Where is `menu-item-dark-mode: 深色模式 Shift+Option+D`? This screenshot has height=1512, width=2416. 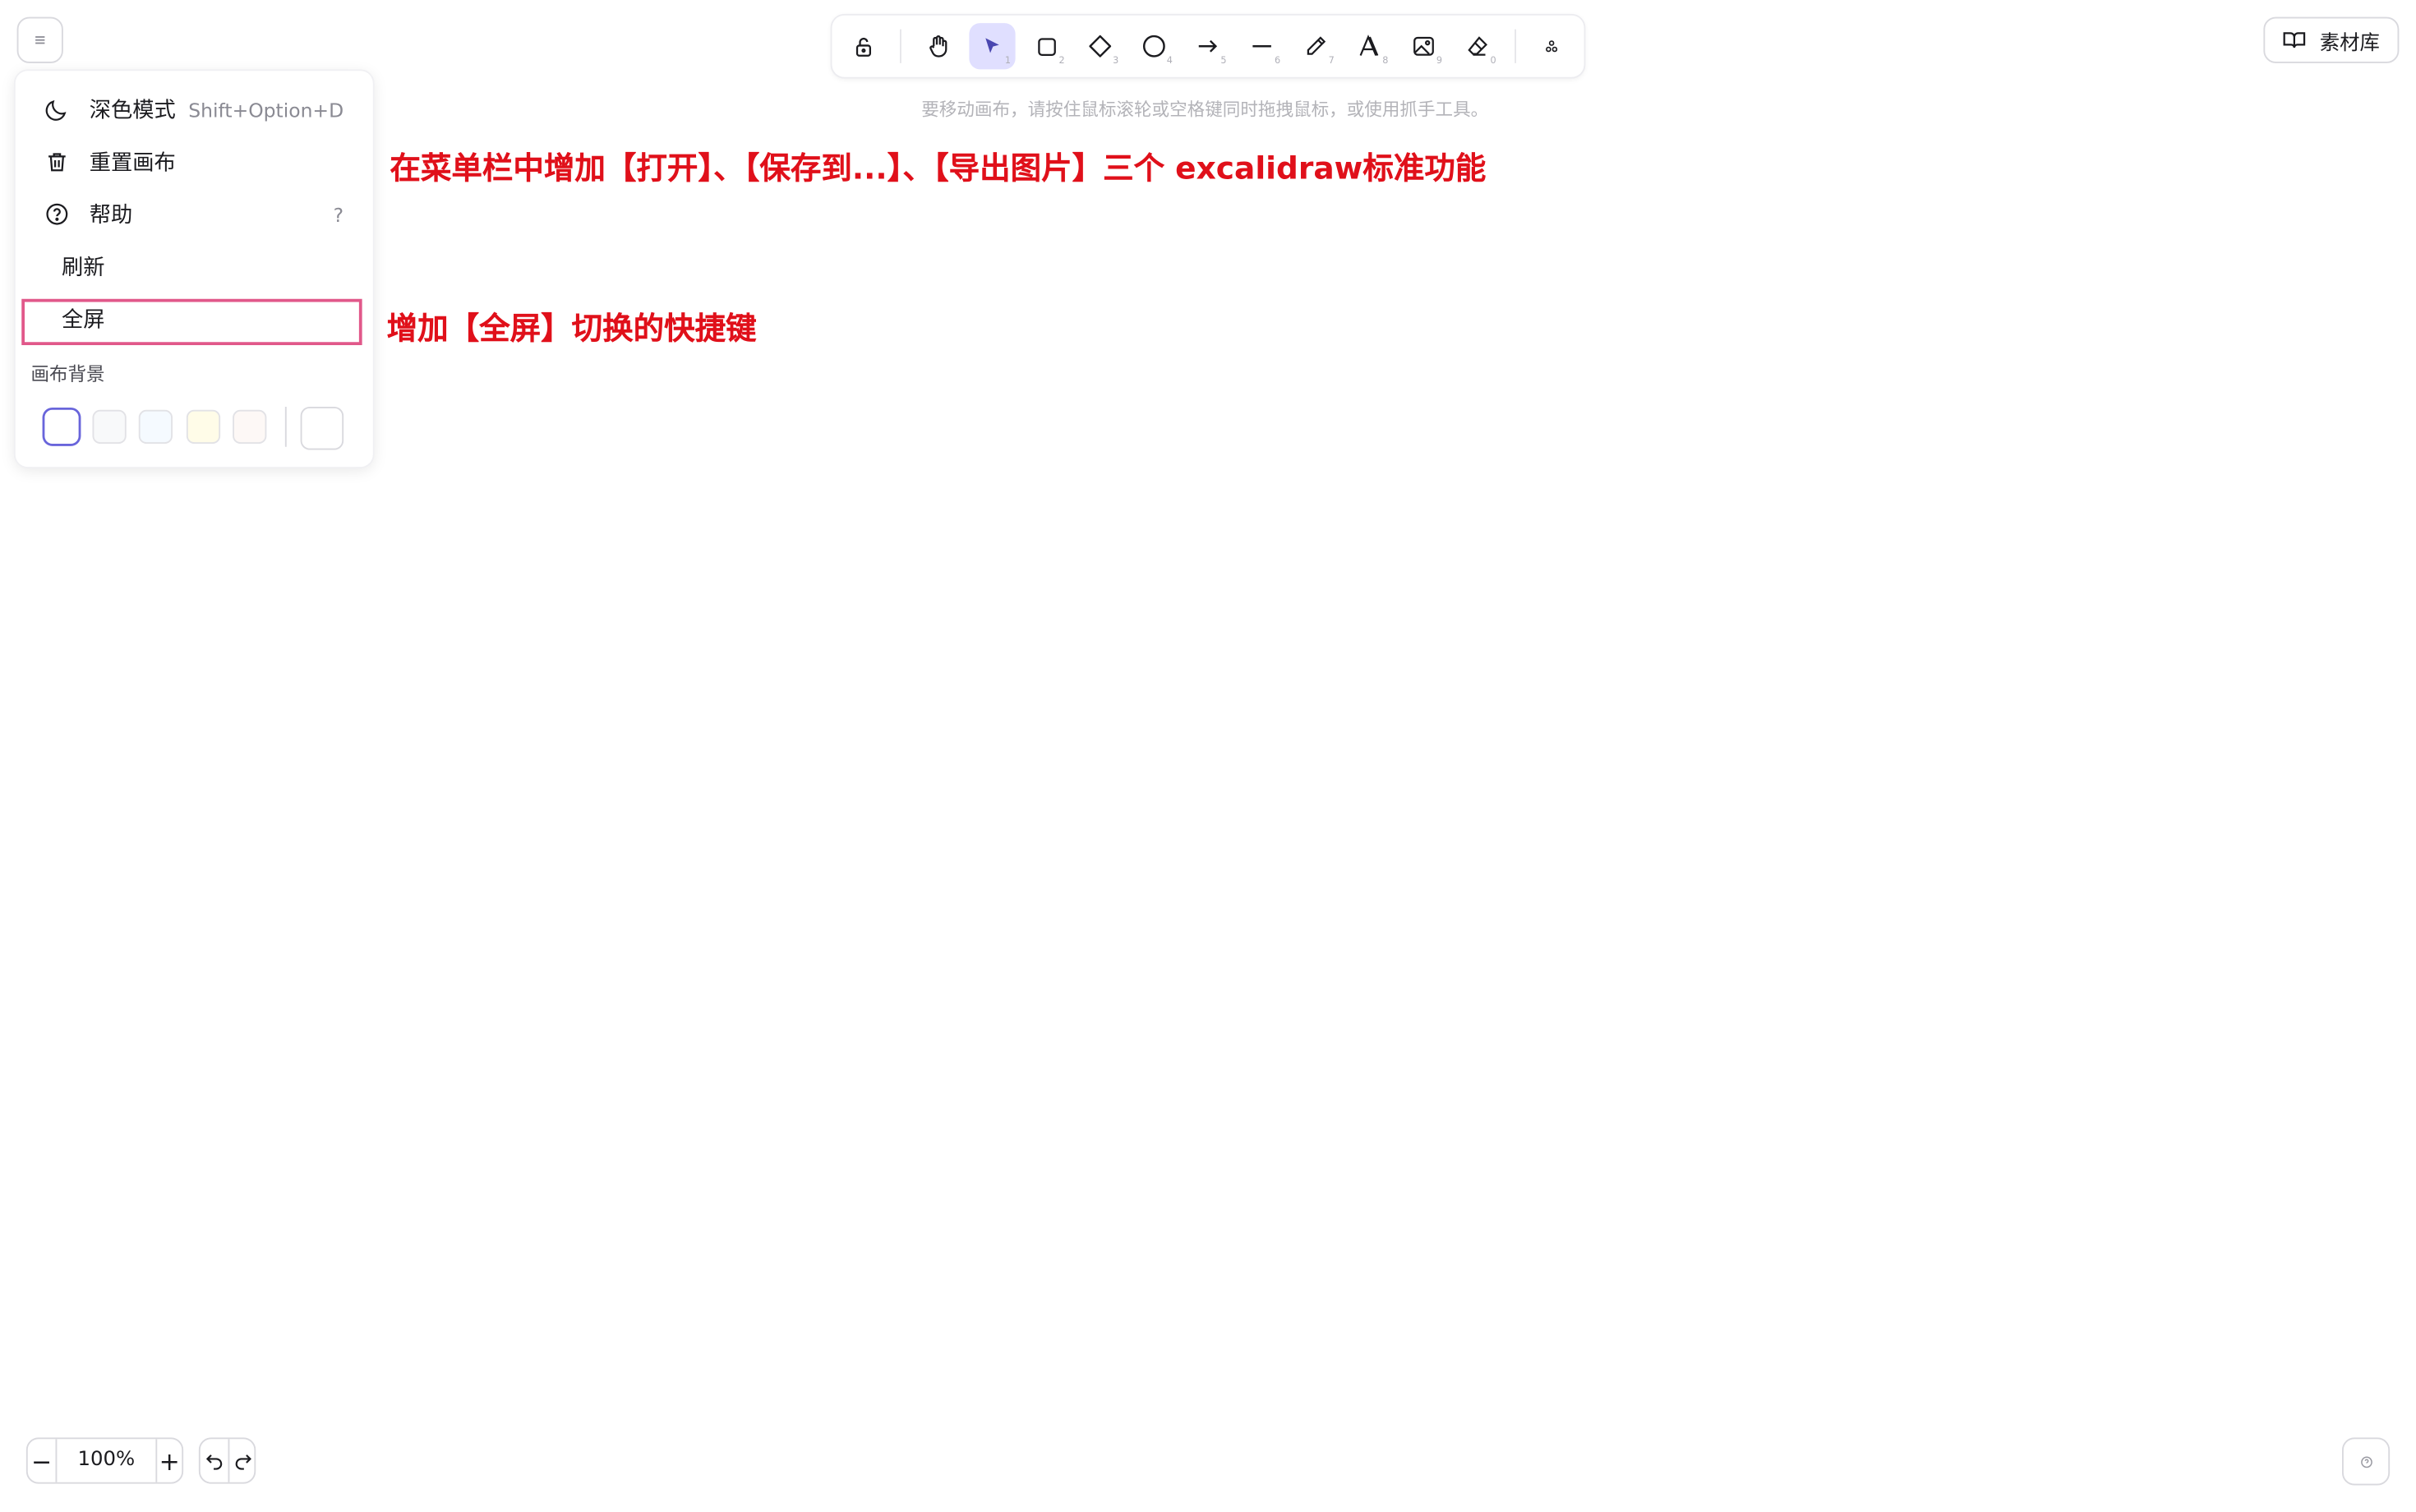
menu-item-dark-mode: 深色模式 Shift+Option+D is located at coordinates (194, 109).